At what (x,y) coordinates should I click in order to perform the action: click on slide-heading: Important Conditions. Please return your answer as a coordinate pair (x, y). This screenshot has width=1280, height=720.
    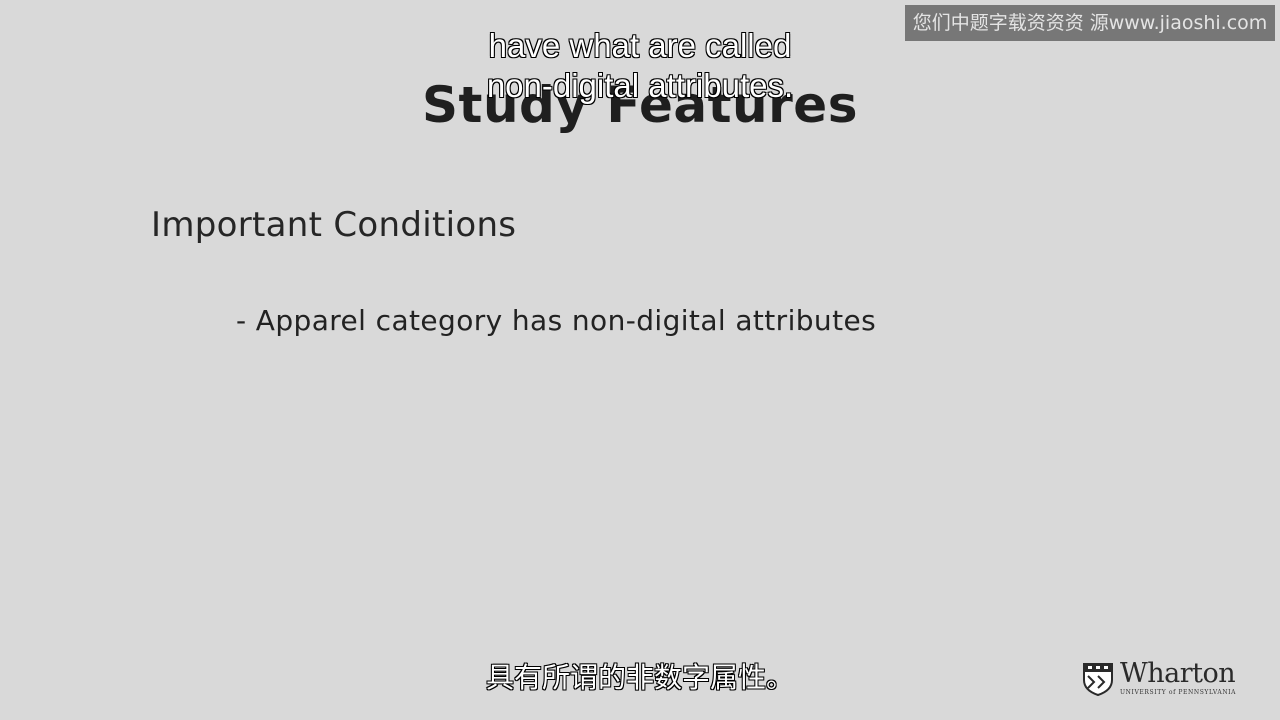
    Looking at the image, I should click on (334, 225).